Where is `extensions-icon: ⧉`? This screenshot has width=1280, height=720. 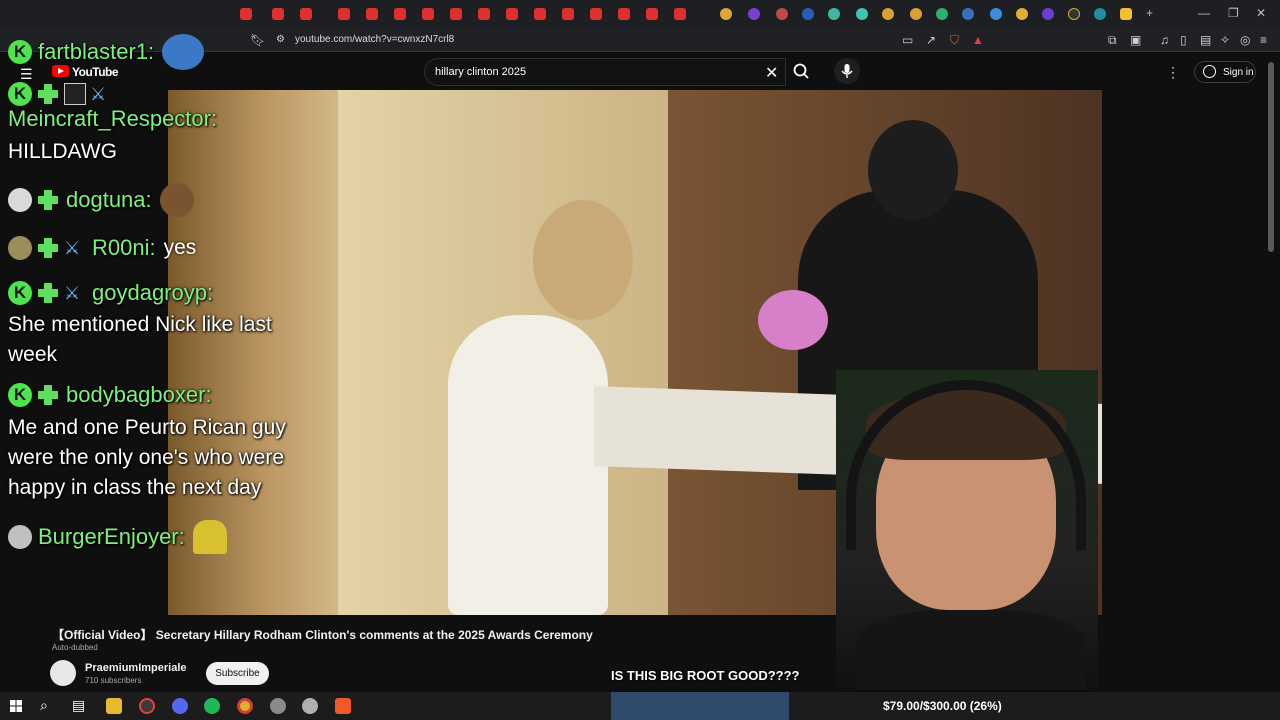
extensions-icon: ⧉ is located at coordinates (1112, 40).